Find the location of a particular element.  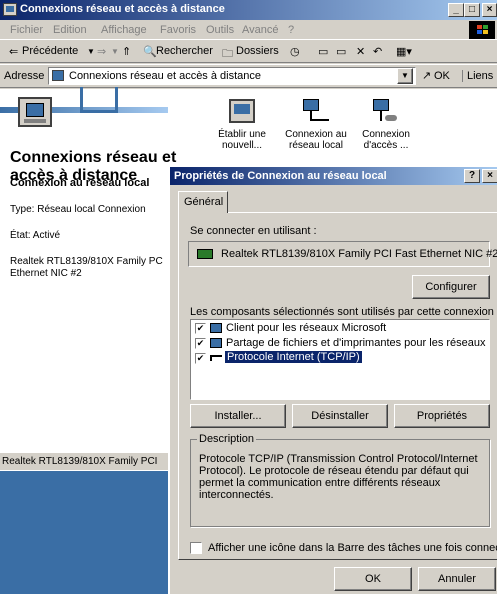

uninstall-button: Désinstaller is located at coordinates (340, 416).